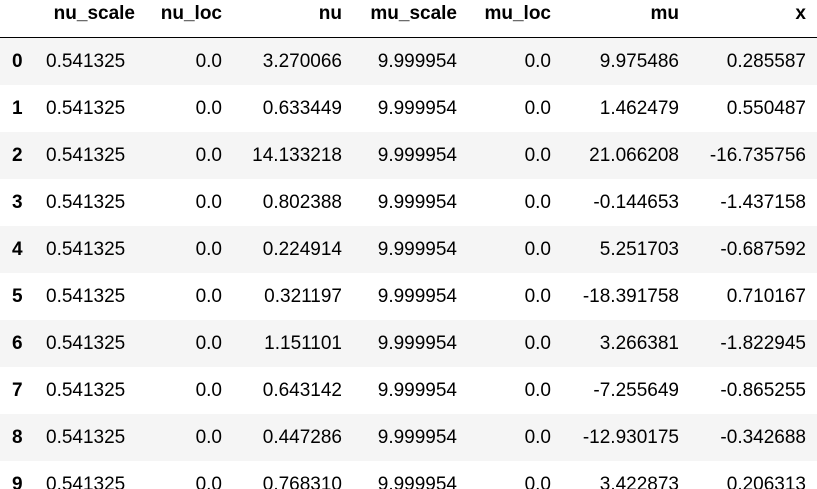 The width and height of the screenshot is (817, 489). What do you see at coordinates (630, 296) in the screenshot?
I see `cell-mu: -18.391758` at bounding box center [630, 296].